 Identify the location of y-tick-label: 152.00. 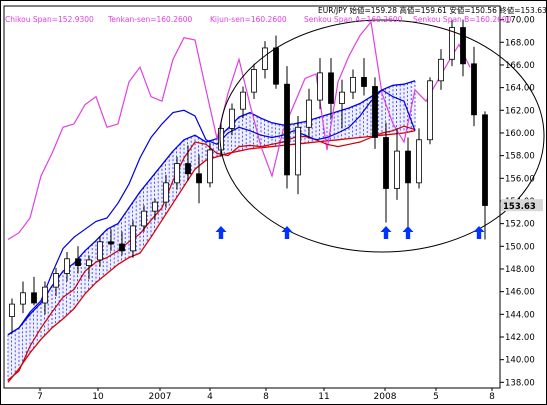
(520, 225).